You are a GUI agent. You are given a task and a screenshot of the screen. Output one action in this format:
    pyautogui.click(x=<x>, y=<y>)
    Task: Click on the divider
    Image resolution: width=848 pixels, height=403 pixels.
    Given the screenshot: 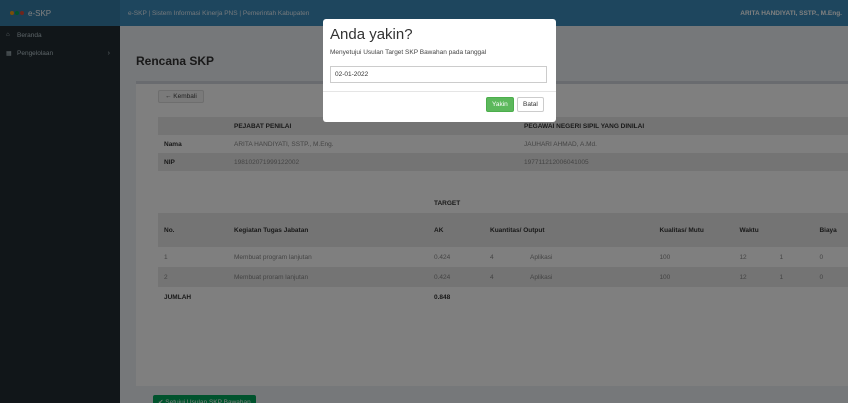 What is the action you would take?
    pyautogui.click(x=439, y=91)
    